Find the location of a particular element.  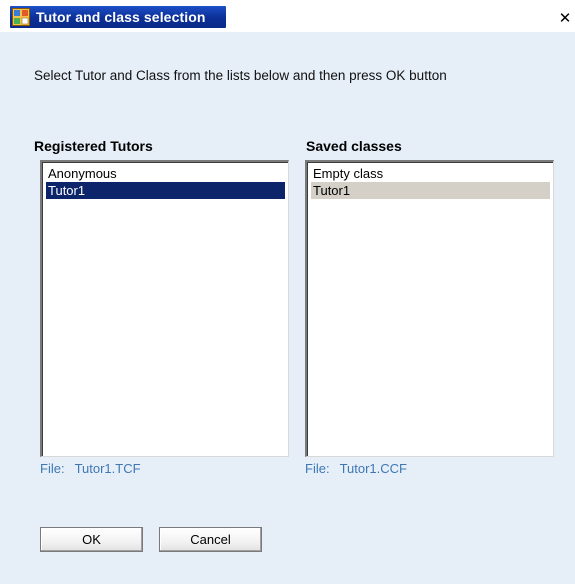

class-file-info: File: Tutor1.CCF is located at coordinates (356, 468).